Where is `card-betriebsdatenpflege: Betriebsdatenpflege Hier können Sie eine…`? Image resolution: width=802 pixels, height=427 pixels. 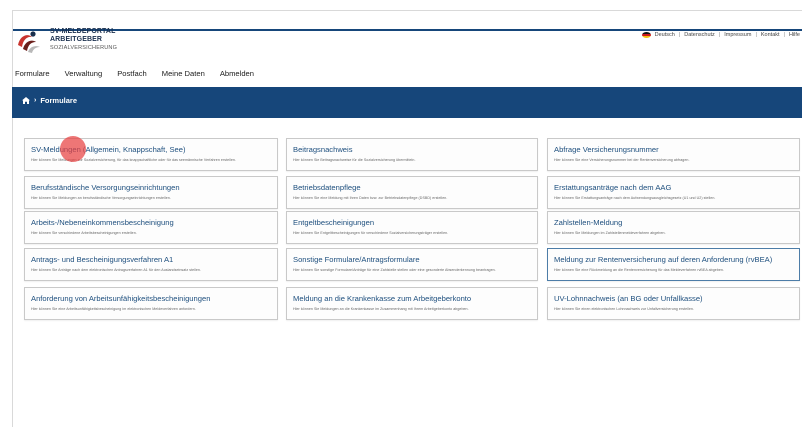 card-betriebsdatenpflege: Betriebsdatenpflege Hier können Sie eine… is located at coordinates (412, 192).